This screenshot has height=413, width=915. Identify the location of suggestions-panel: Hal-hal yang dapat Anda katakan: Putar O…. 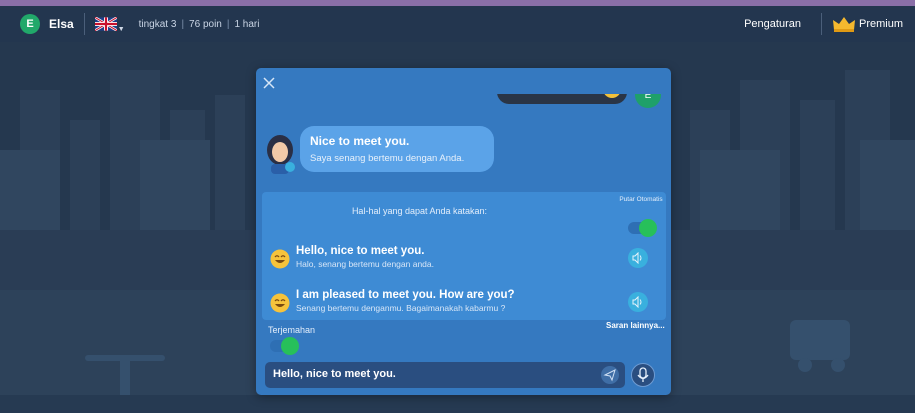
(464, 256).